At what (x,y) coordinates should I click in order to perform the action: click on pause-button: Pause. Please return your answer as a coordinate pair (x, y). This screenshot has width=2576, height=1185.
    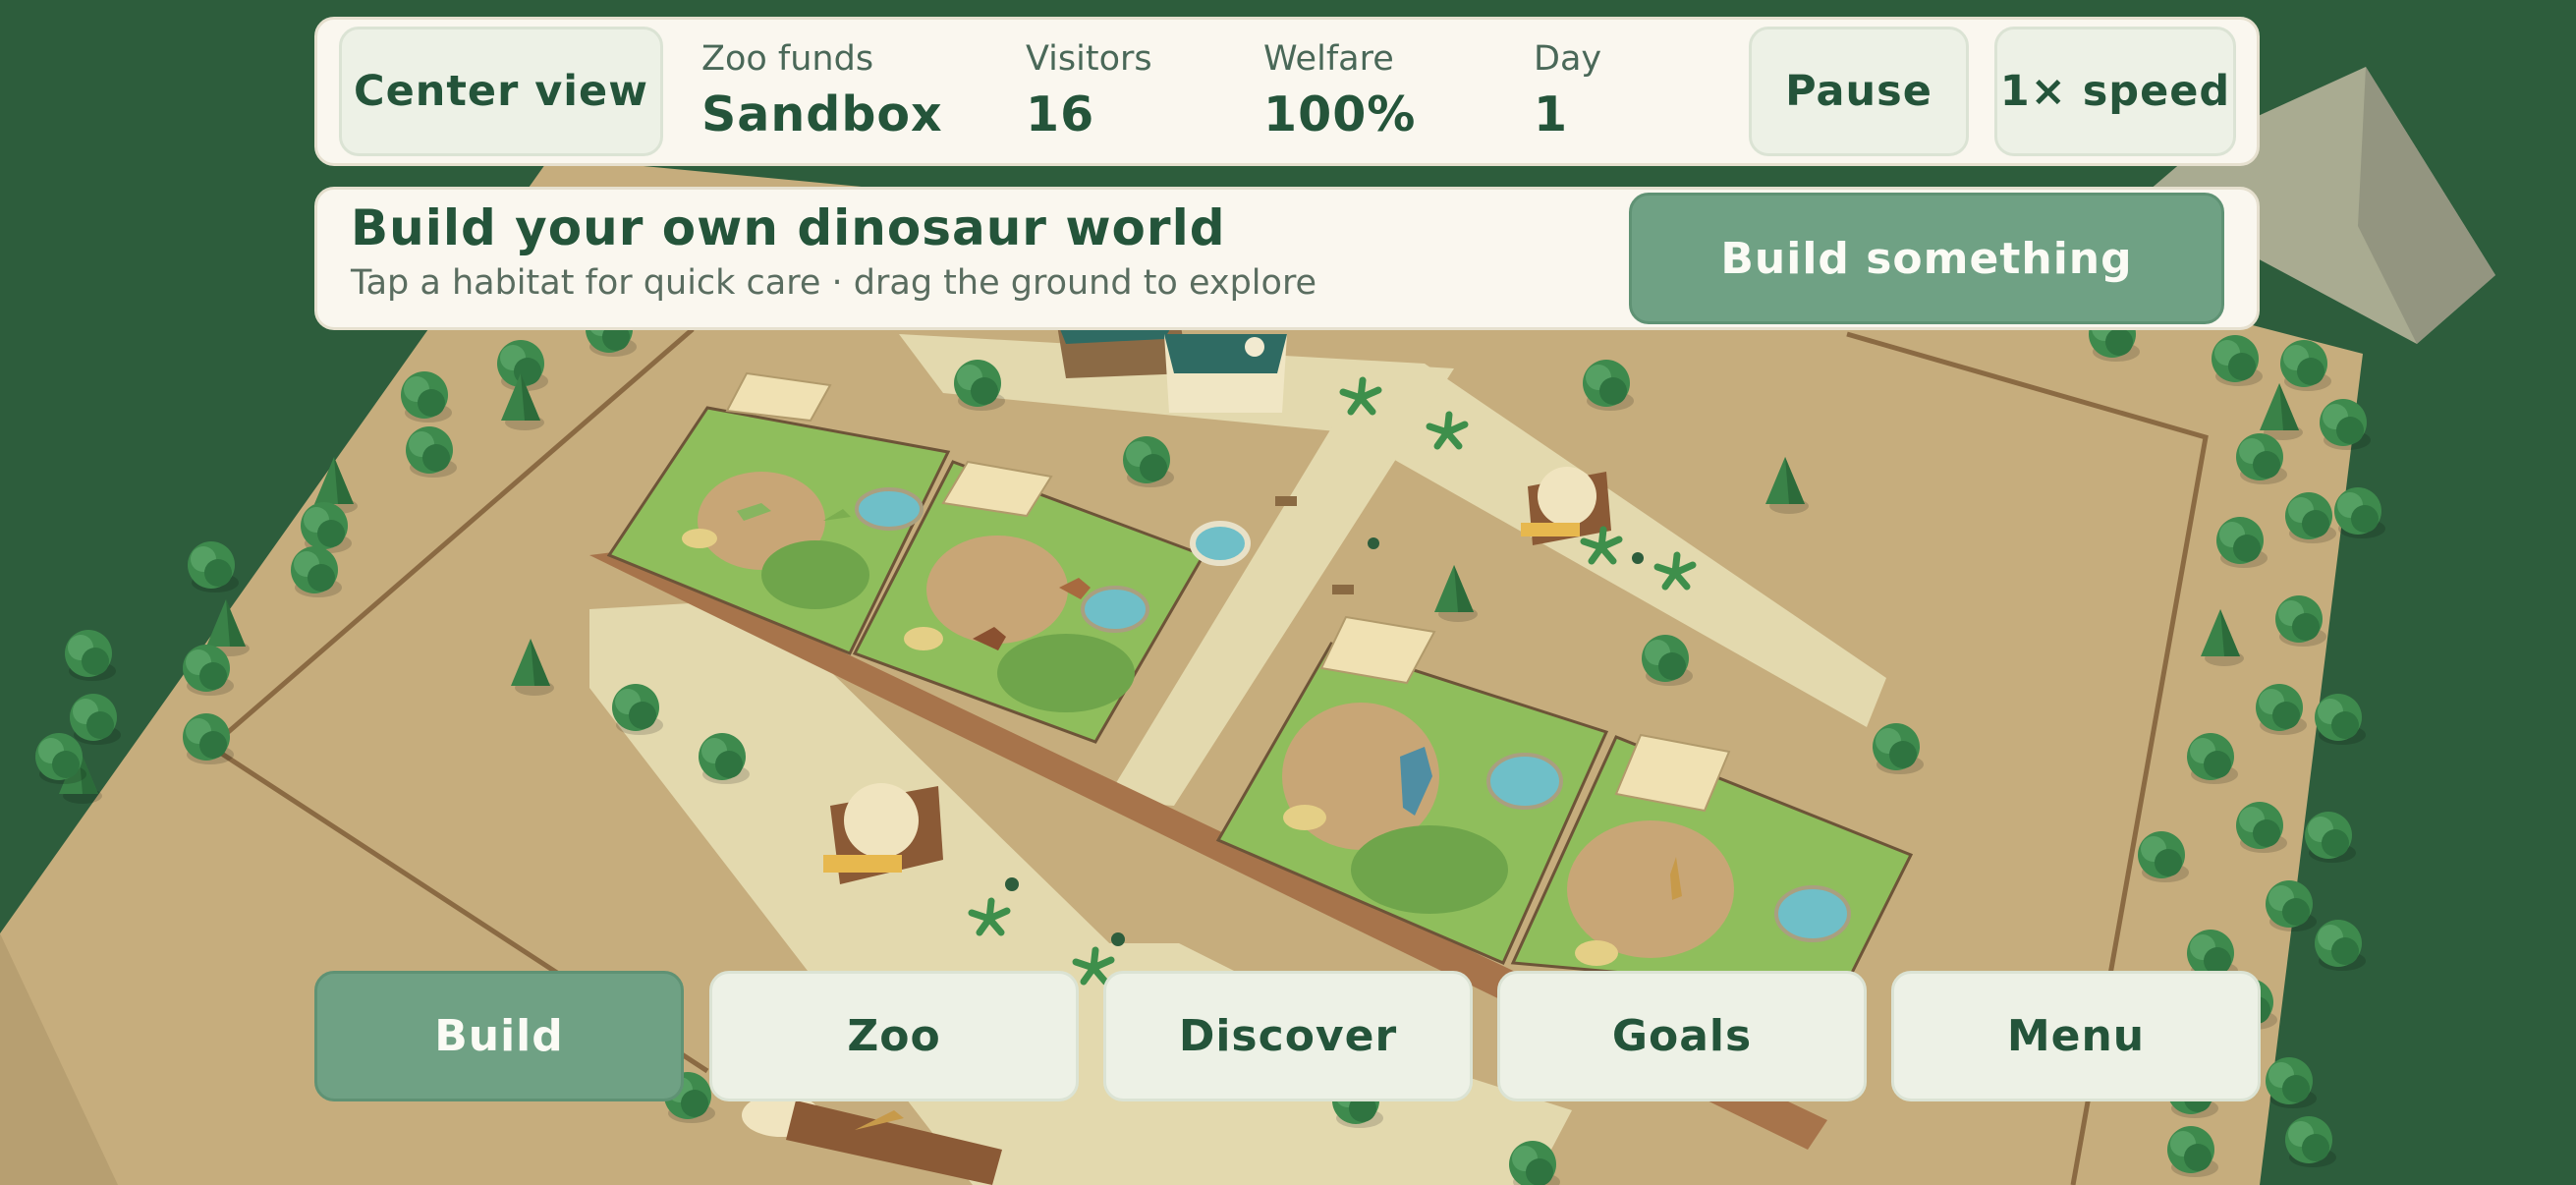
    Looking at the image, I should click on (1859, 92).